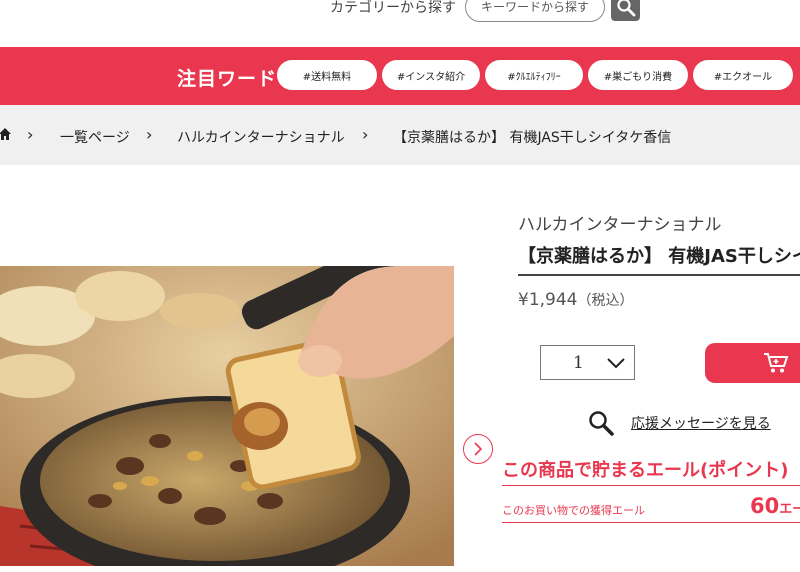  What do you see at coordinates (393, 8) in the screenshot?
I see `category-search-link: カテゴリーから探す` at bounding box center [393, 8].